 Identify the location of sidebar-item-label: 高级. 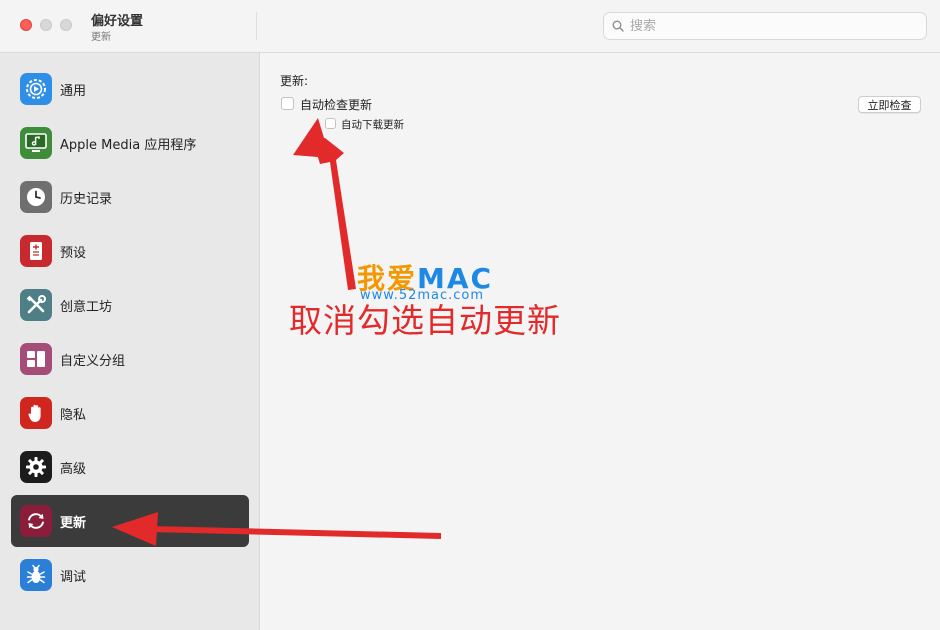
(73, 469).